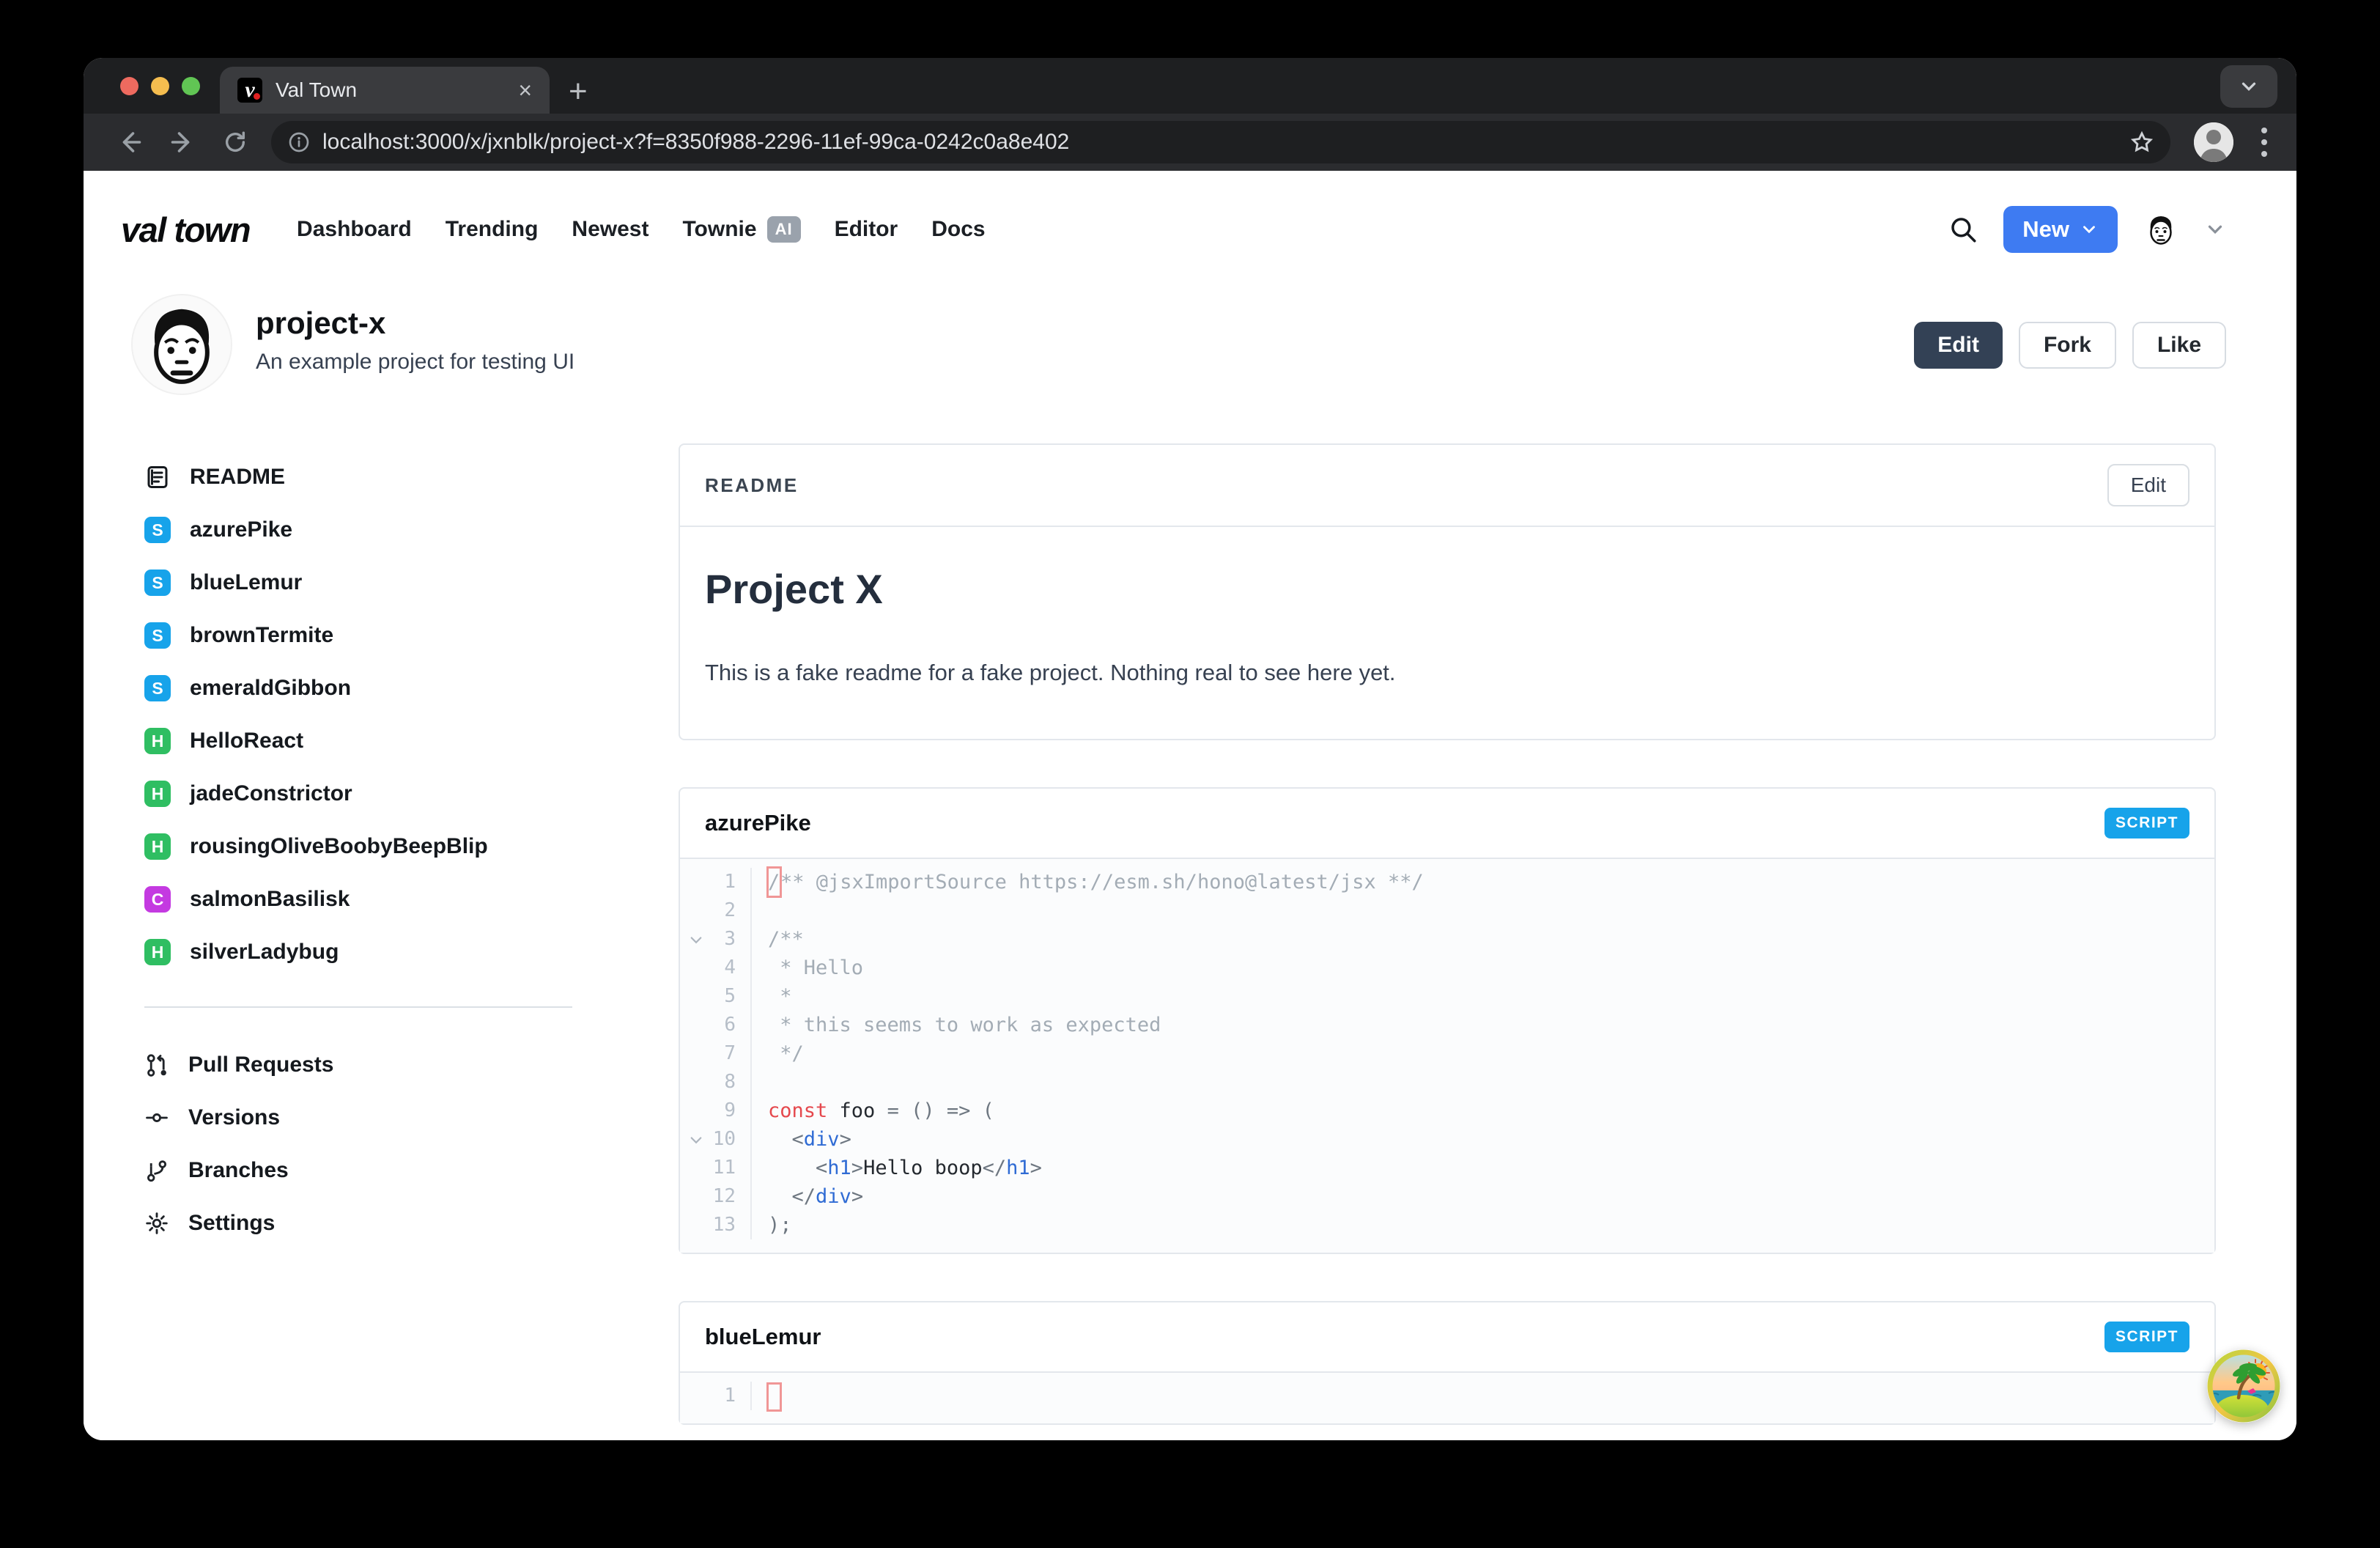  Describe the element at coordinates (525, 90) in the screenshot. I see `tab-close-icon: ×` at that location.